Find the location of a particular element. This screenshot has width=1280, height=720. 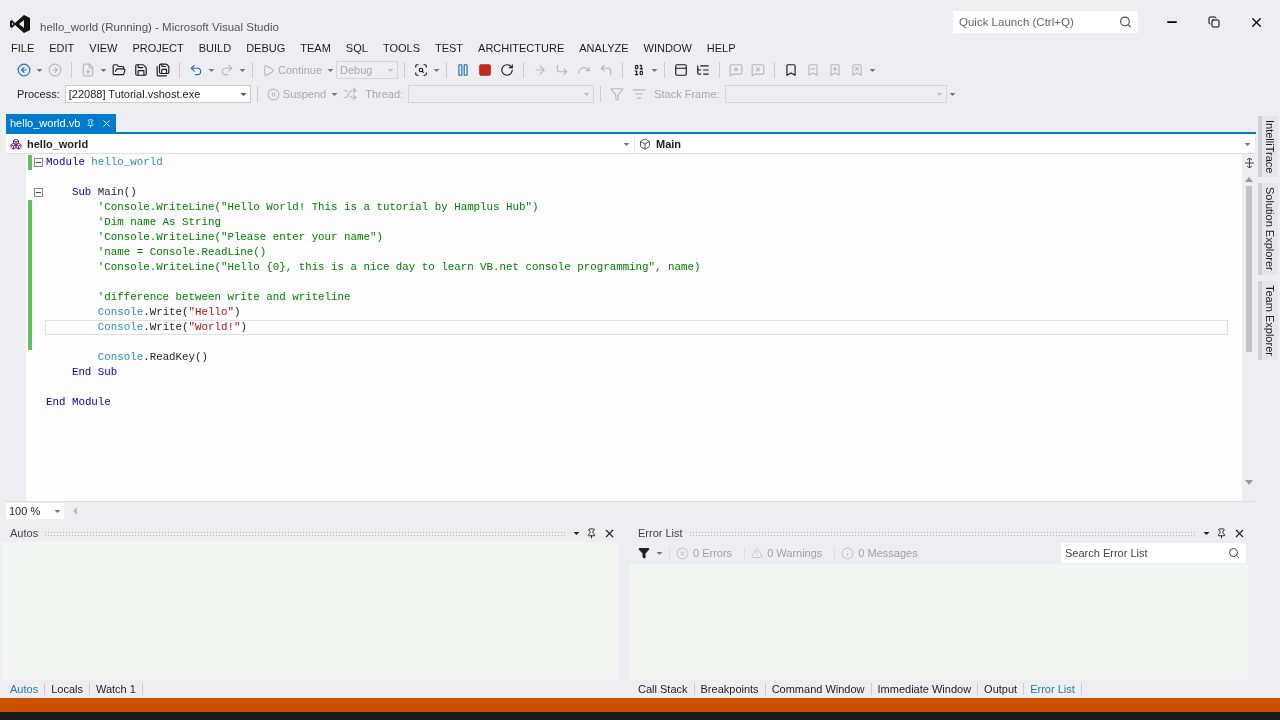

panel-tab: Command Window is located at coordinates (818, 689).